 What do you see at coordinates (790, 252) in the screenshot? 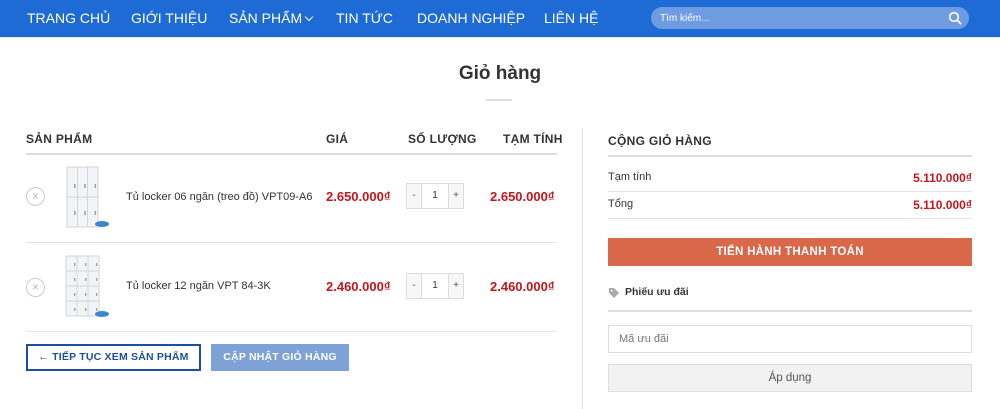
I see `checkout-button: TIẾN HÀNH THANH TOÁN` at bounding box center [790, 252].